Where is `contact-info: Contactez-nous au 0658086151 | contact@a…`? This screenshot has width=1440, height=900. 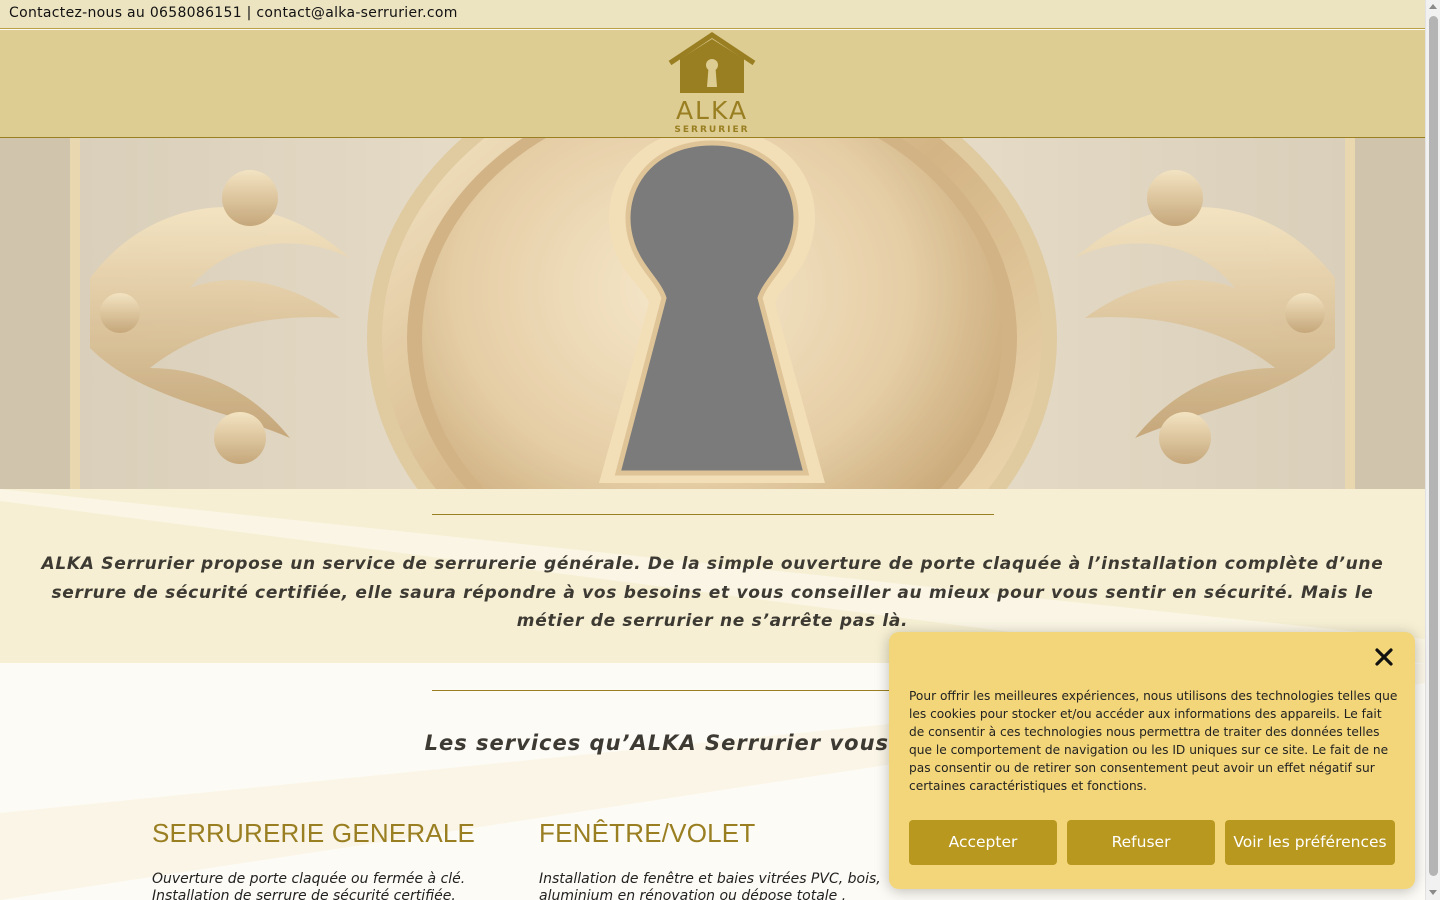
contact-info: Contactez-nous au 0658086151 | contact@a… is located at coordinates (233, 13).